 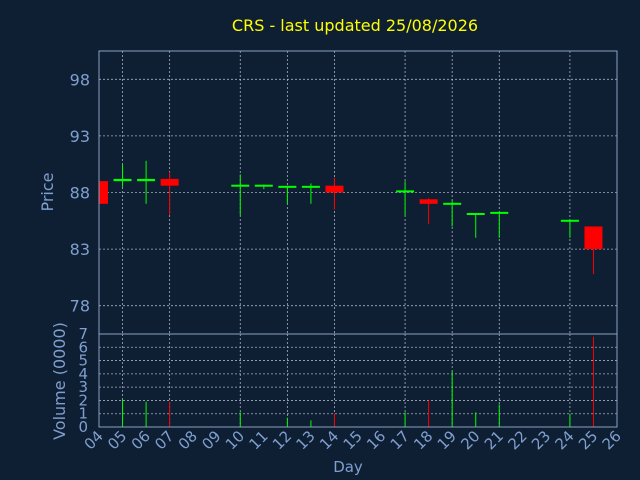 I want to click on volume-axis-label: Volume (0000), so click(x=59, y=381).